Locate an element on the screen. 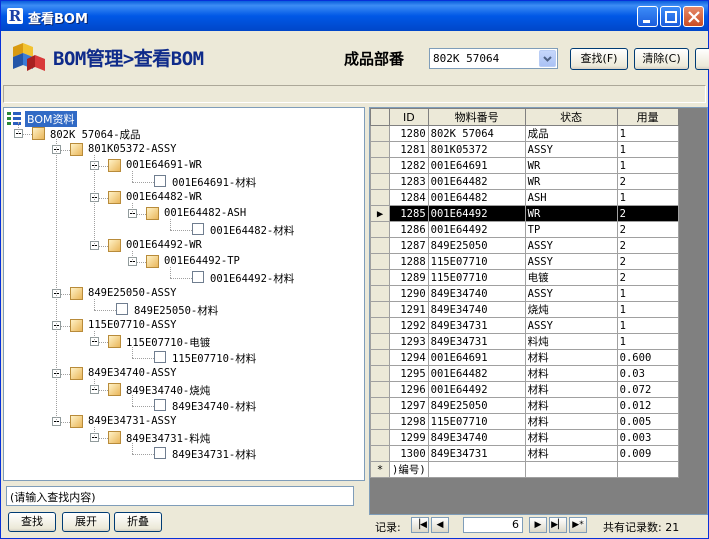 The image size is (709, 539). expand-button: 展开 is located at coordinates (86, 522).